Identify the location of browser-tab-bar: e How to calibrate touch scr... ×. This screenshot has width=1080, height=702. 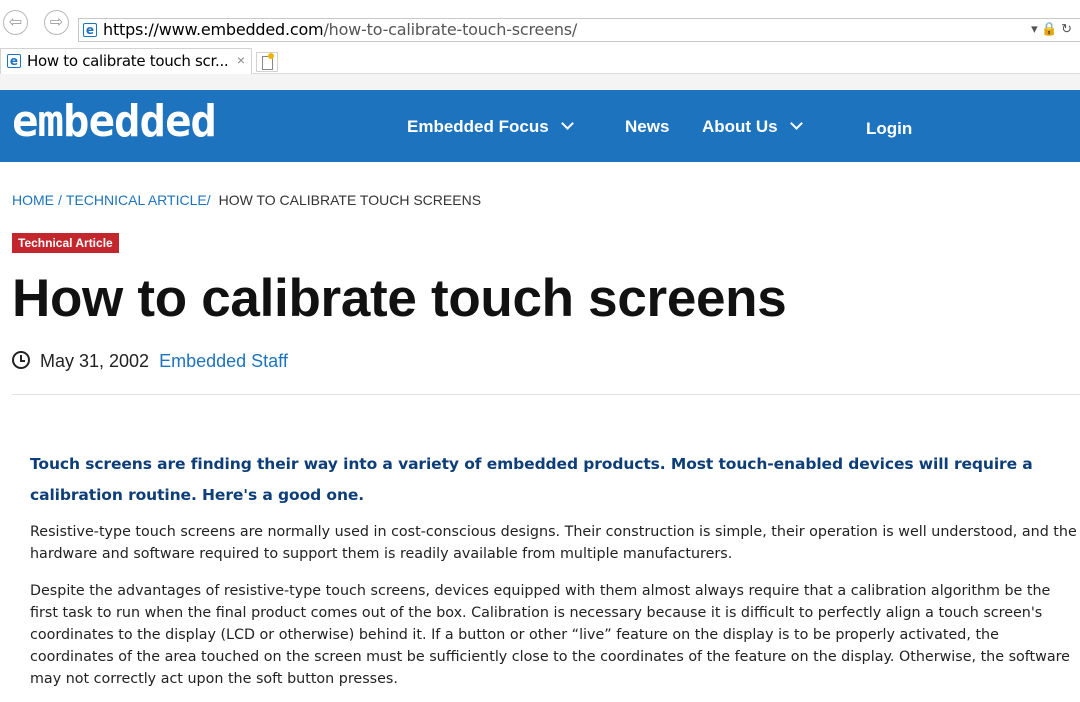
(540, 59).